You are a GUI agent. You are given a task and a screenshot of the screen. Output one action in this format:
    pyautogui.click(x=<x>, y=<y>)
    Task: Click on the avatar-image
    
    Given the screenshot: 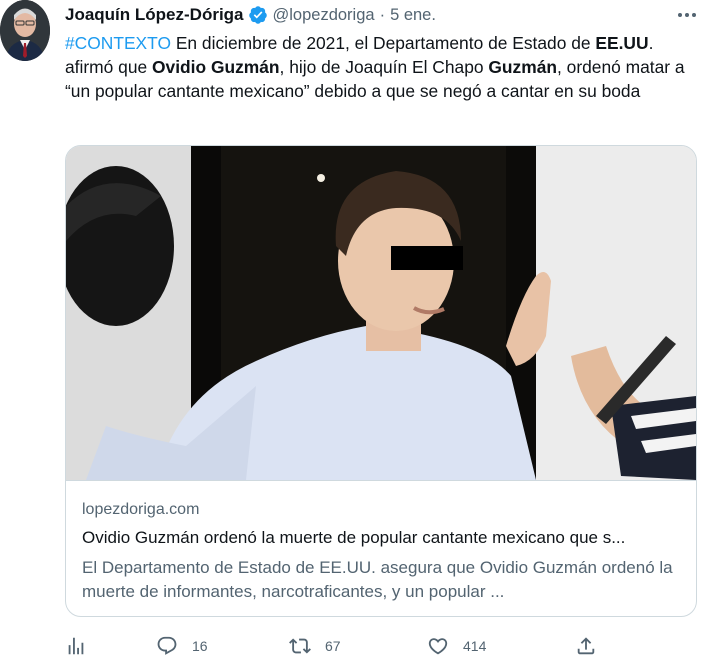 What is the action you would take?
    pyautogui.click(x=25, y=30)
    